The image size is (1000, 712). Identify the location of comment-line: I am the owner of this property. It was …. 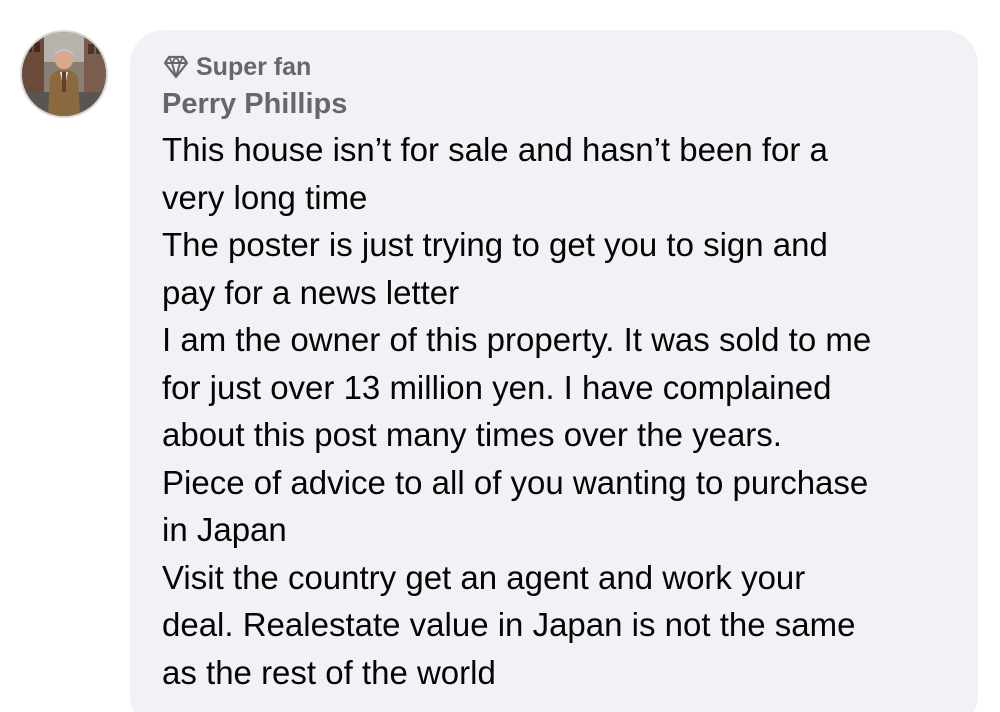
(517, 339).